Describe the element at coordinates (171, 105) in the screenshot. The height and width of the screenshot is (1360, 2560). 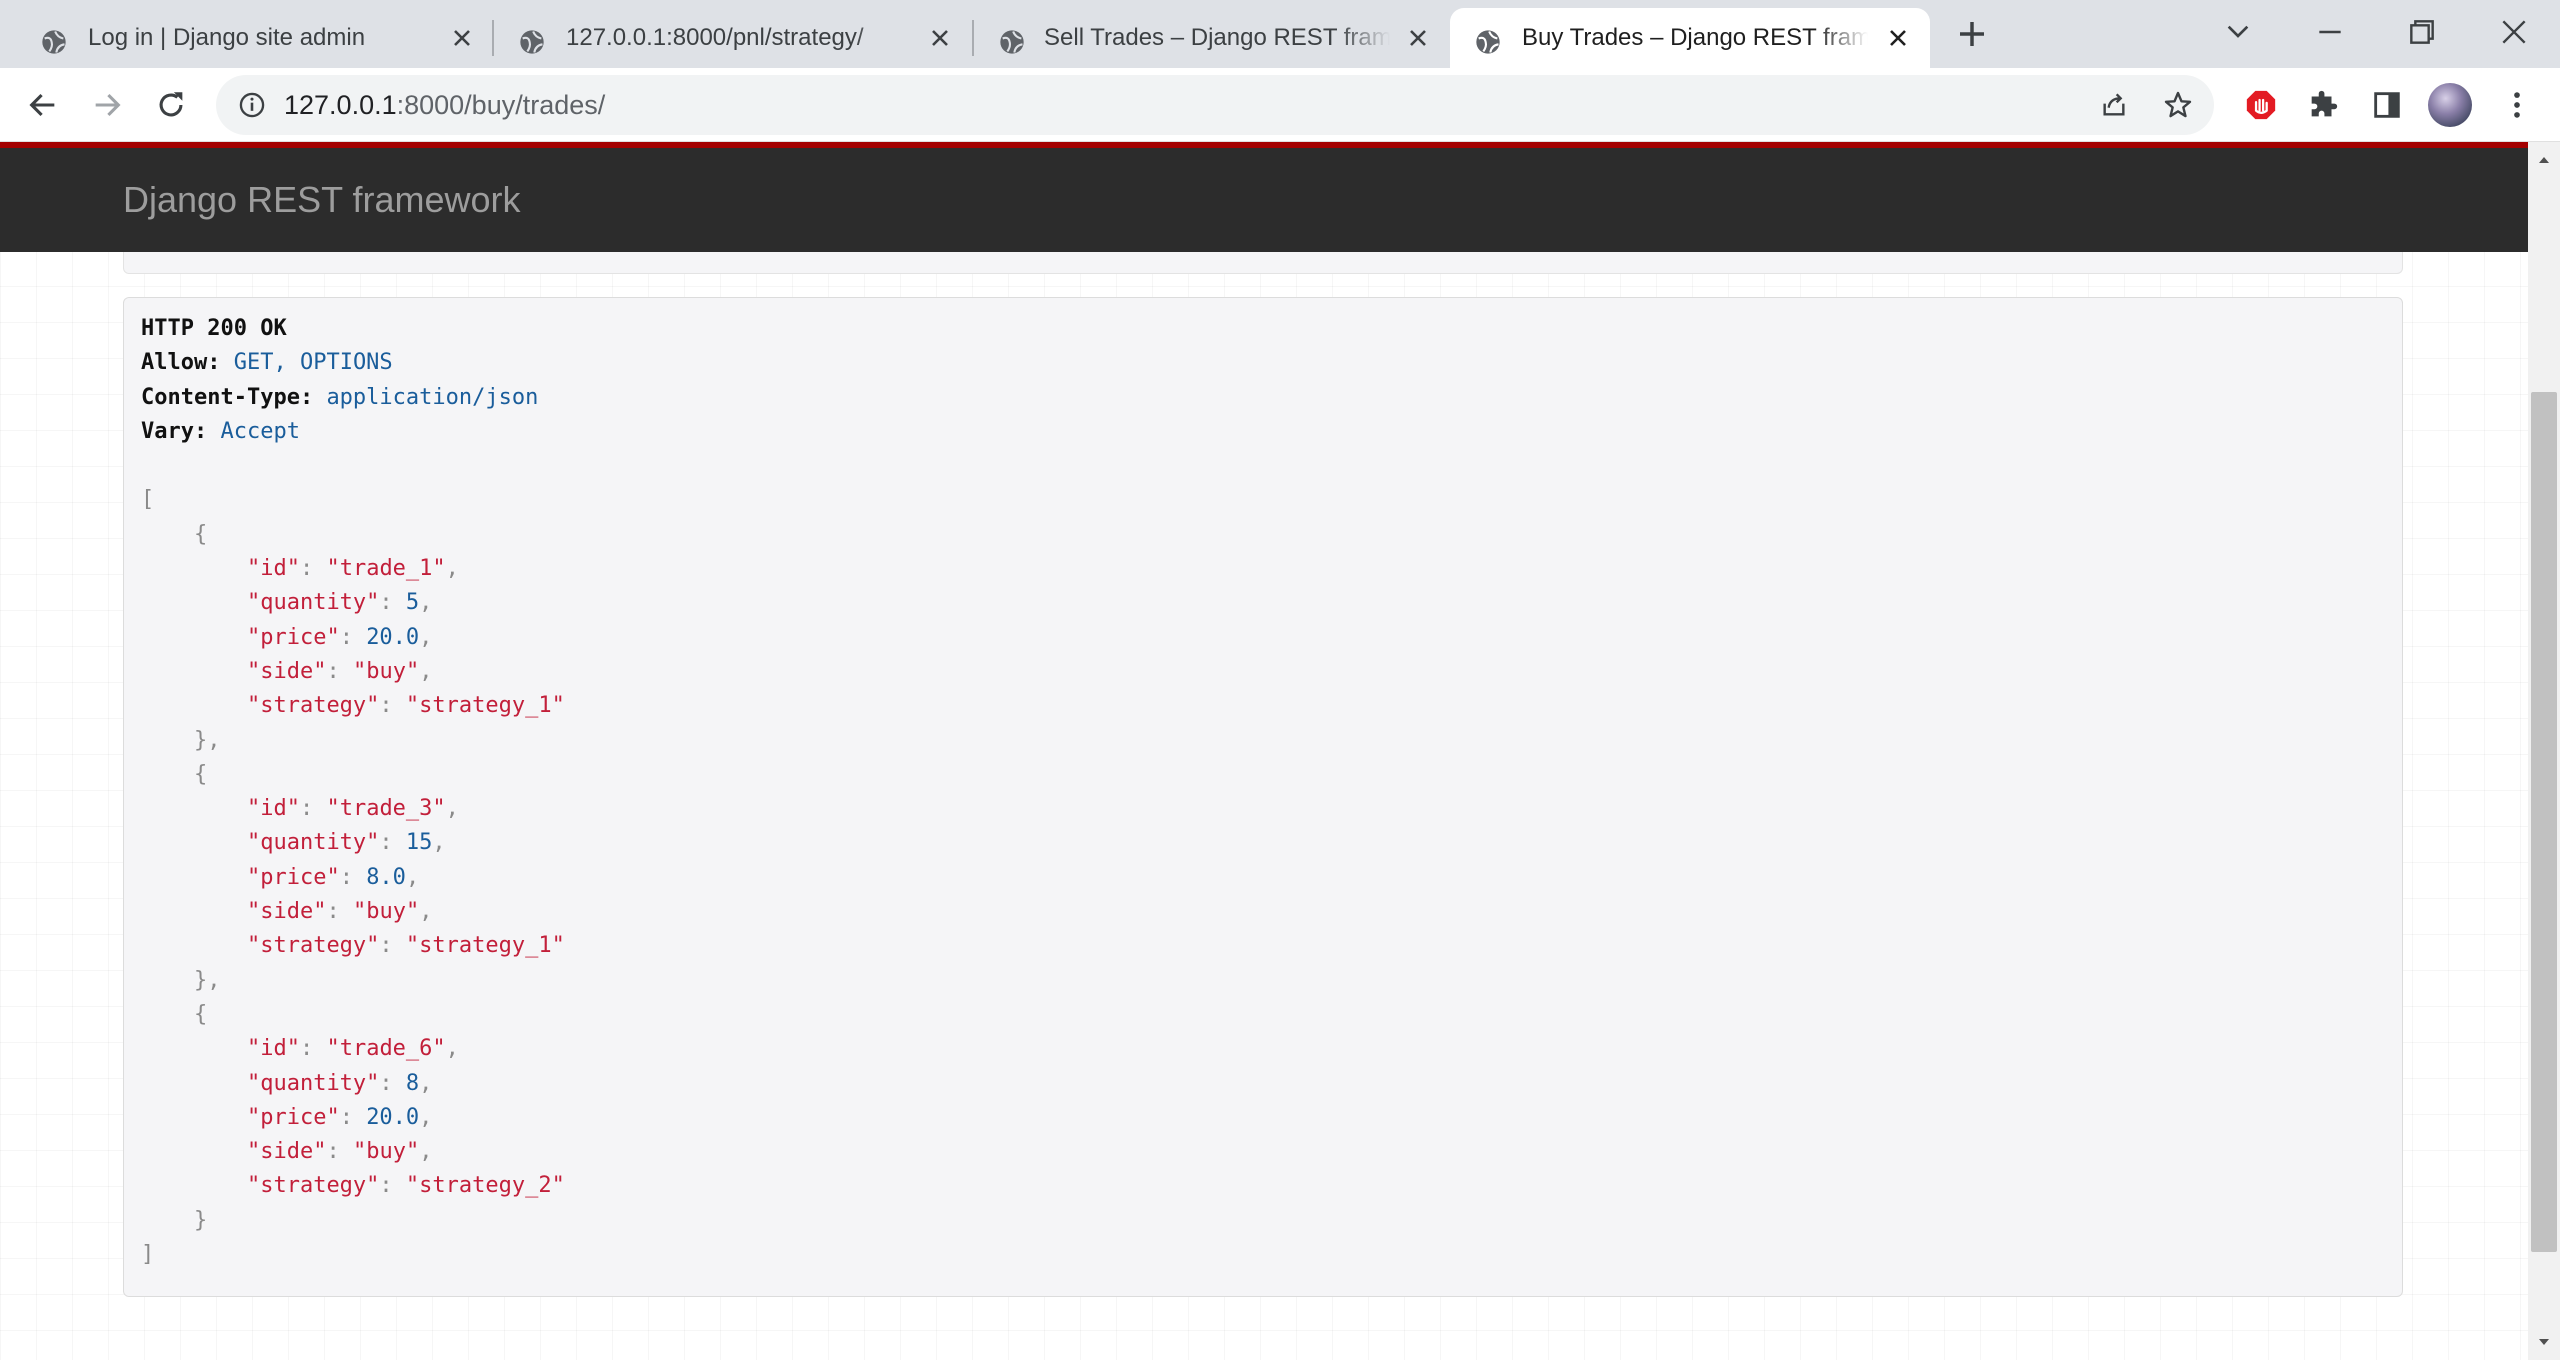
I see `reload-icon` at that location.